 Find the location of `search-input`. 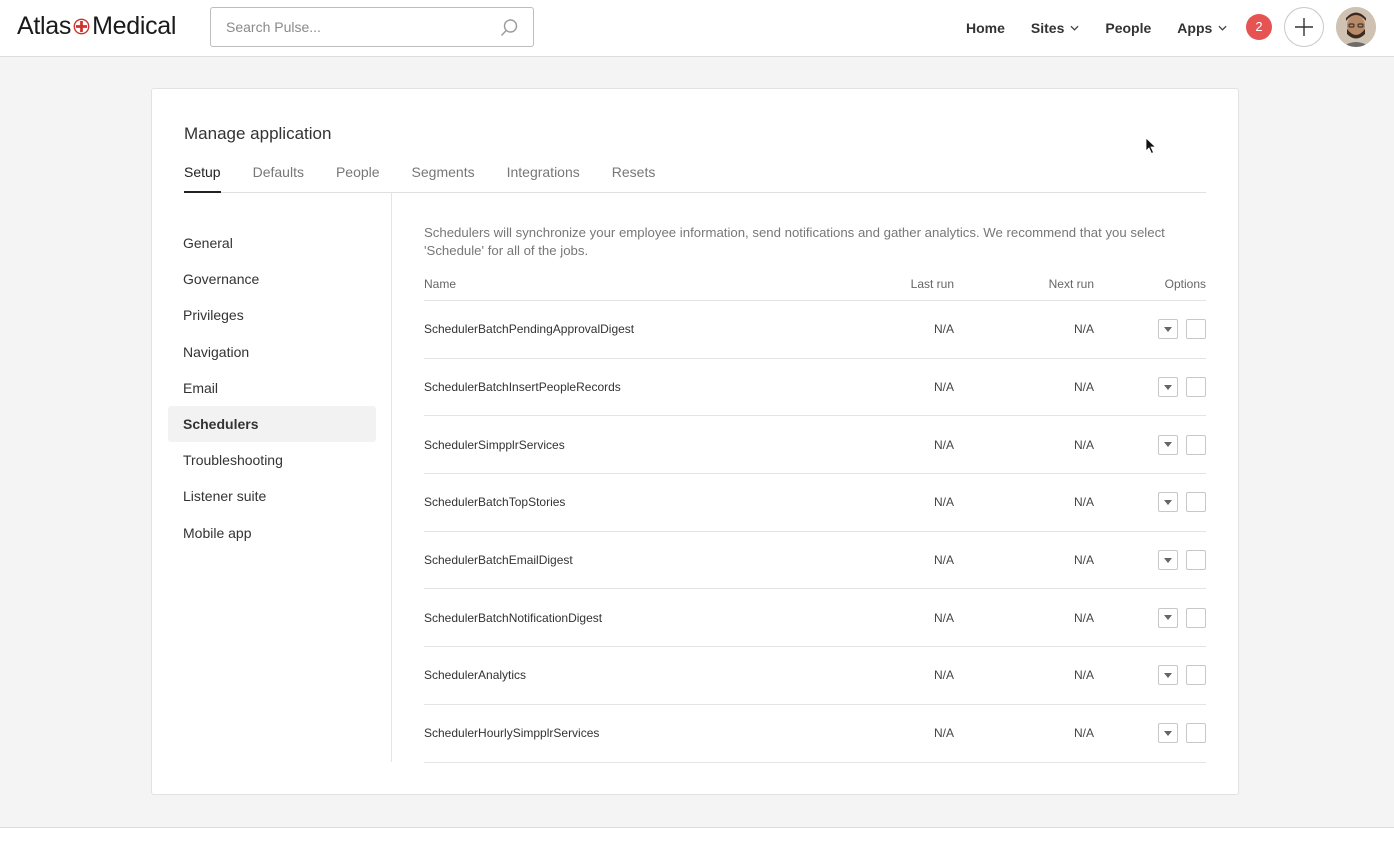

search-input is located at coordinates (346, 27).